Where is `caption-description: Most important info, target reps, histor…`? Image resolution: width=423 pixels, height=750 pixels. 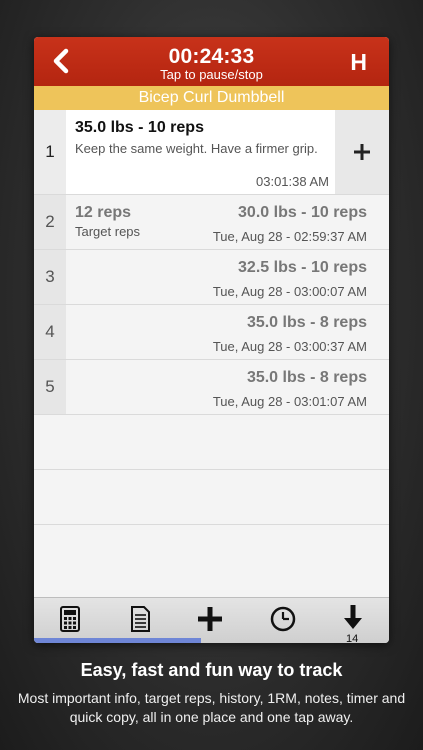
caption-description: Most important info, target reps, histor… is located at coordinates (211, 707).